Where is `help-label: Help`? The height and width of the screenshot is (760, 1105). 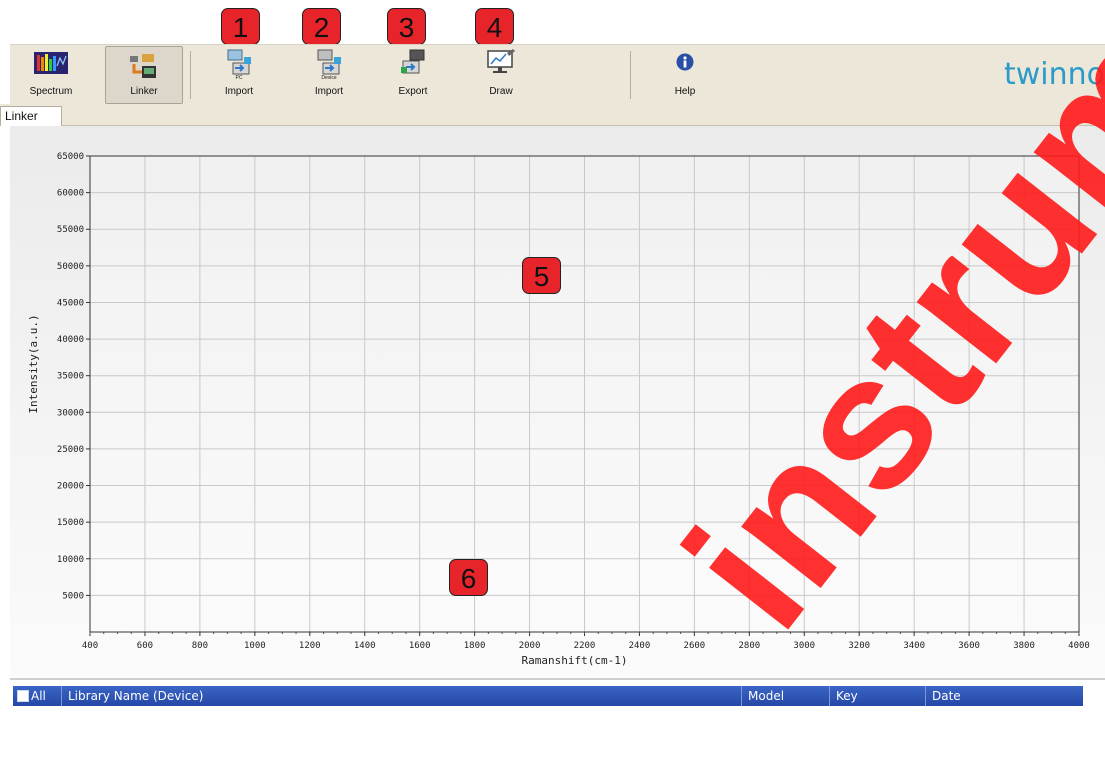 help-label: Help is located at coordinates (685, 91).